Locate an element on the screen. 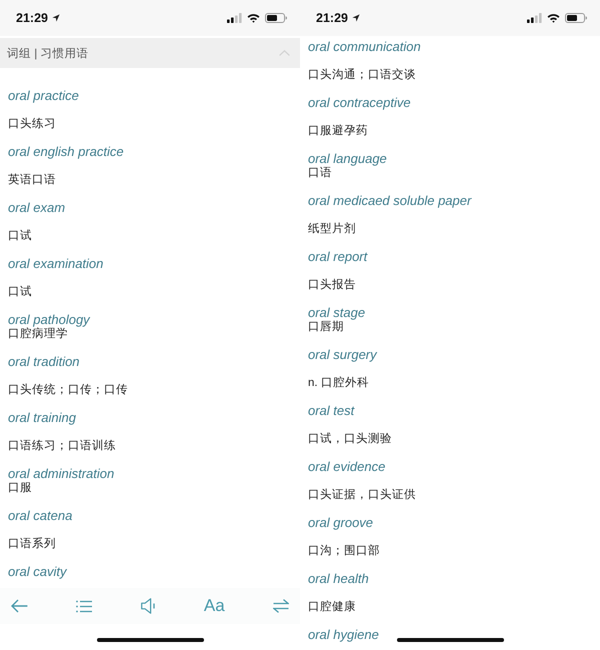  phrase-meaning: 口头沟通；口语交谈 is located at coordinates (362, 75).